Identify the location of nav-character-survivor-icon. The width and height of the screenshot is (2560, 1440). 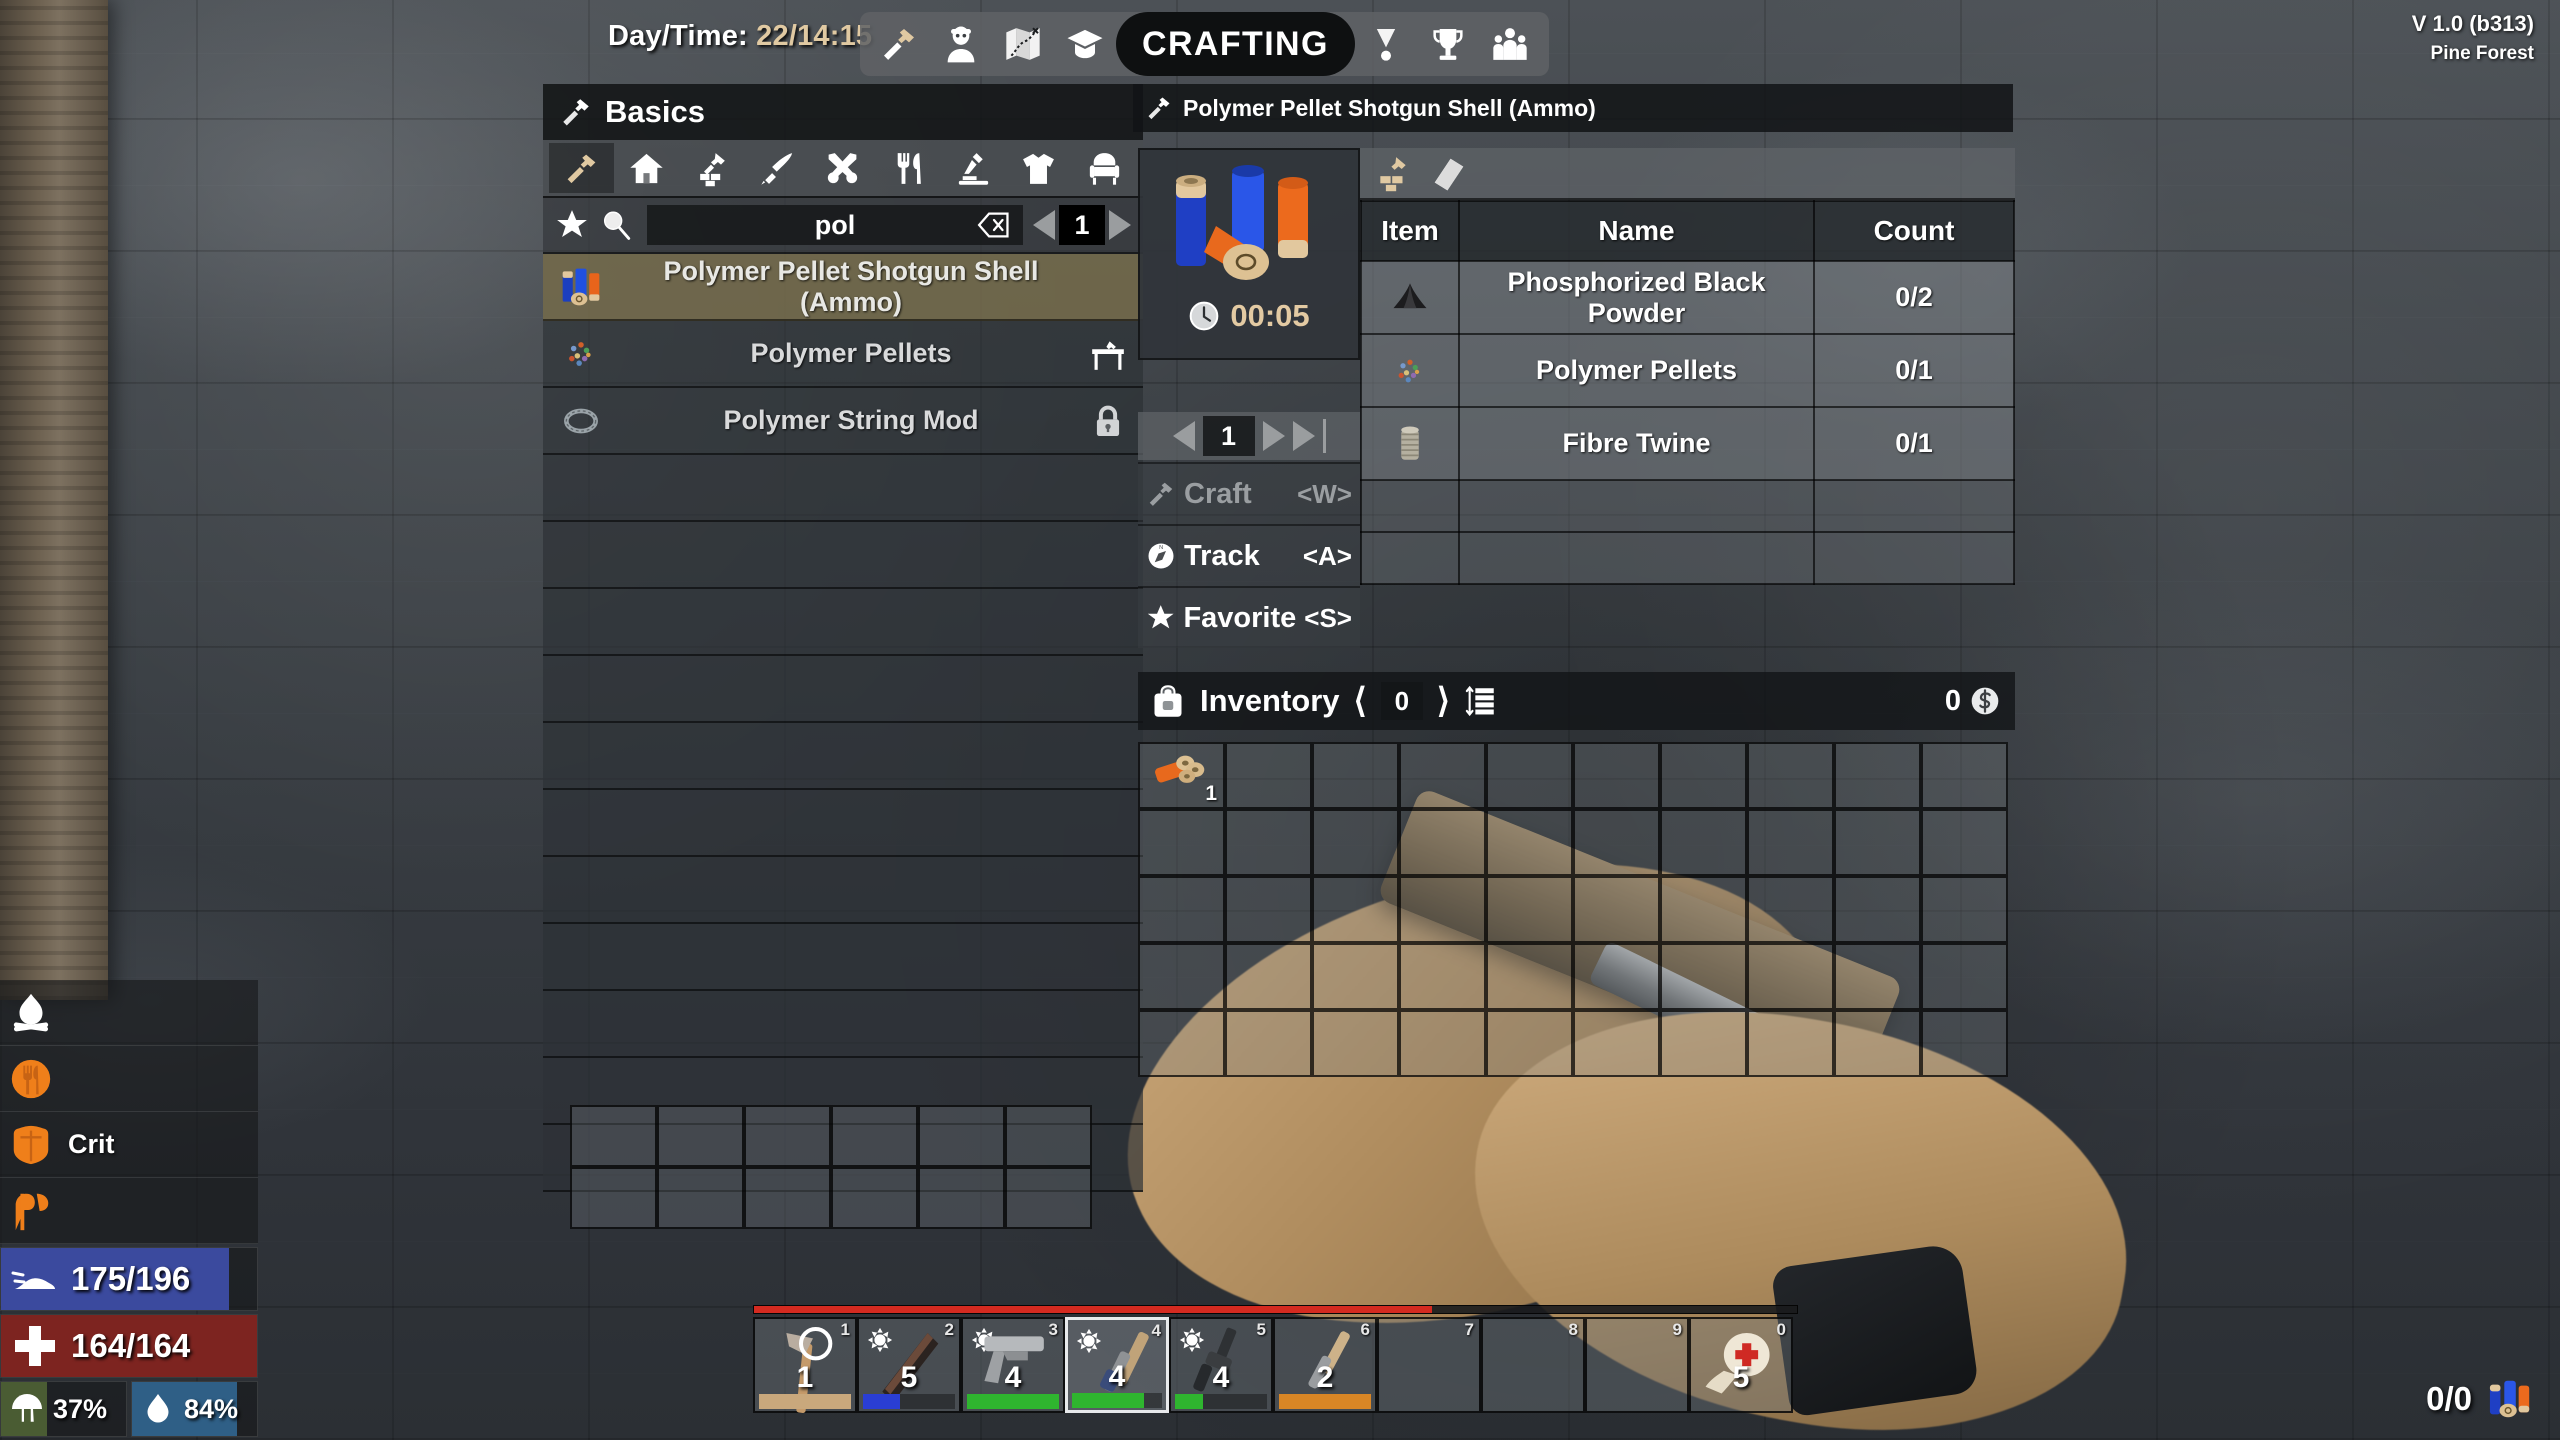
(961, 44).